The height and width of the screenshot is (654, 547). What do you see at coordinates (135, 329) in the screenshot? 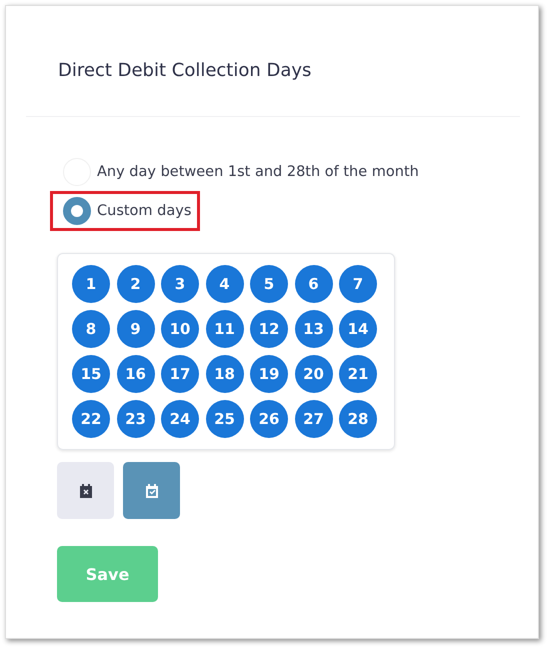
I see `day-button: 9` at bounding box center [135, 329].